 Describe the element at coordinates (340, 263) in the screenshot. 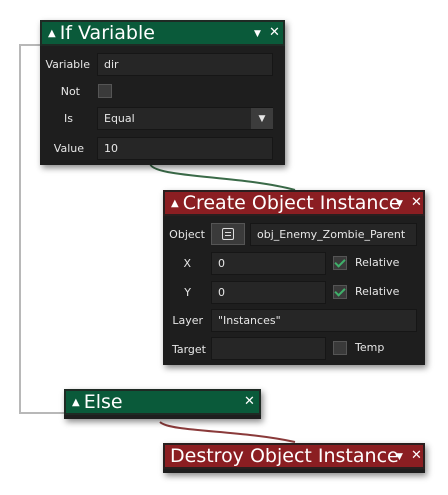

I see `x-relative-checkbox` at that location.